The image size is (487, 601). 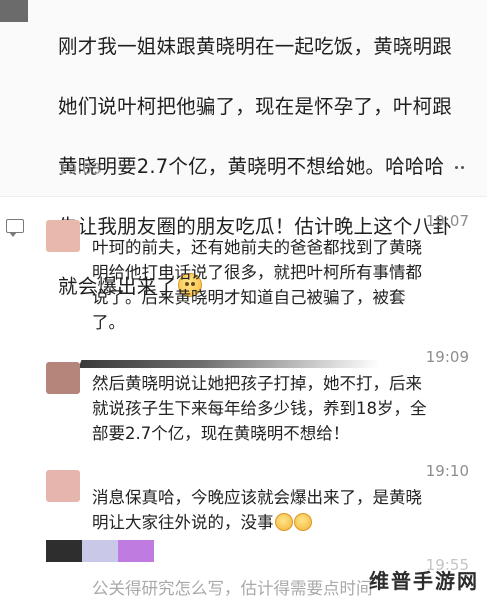 What do you see at coordinates (459, 167) in the screenshot?
I see `more-options-icon` at bounding box center [459, 167].